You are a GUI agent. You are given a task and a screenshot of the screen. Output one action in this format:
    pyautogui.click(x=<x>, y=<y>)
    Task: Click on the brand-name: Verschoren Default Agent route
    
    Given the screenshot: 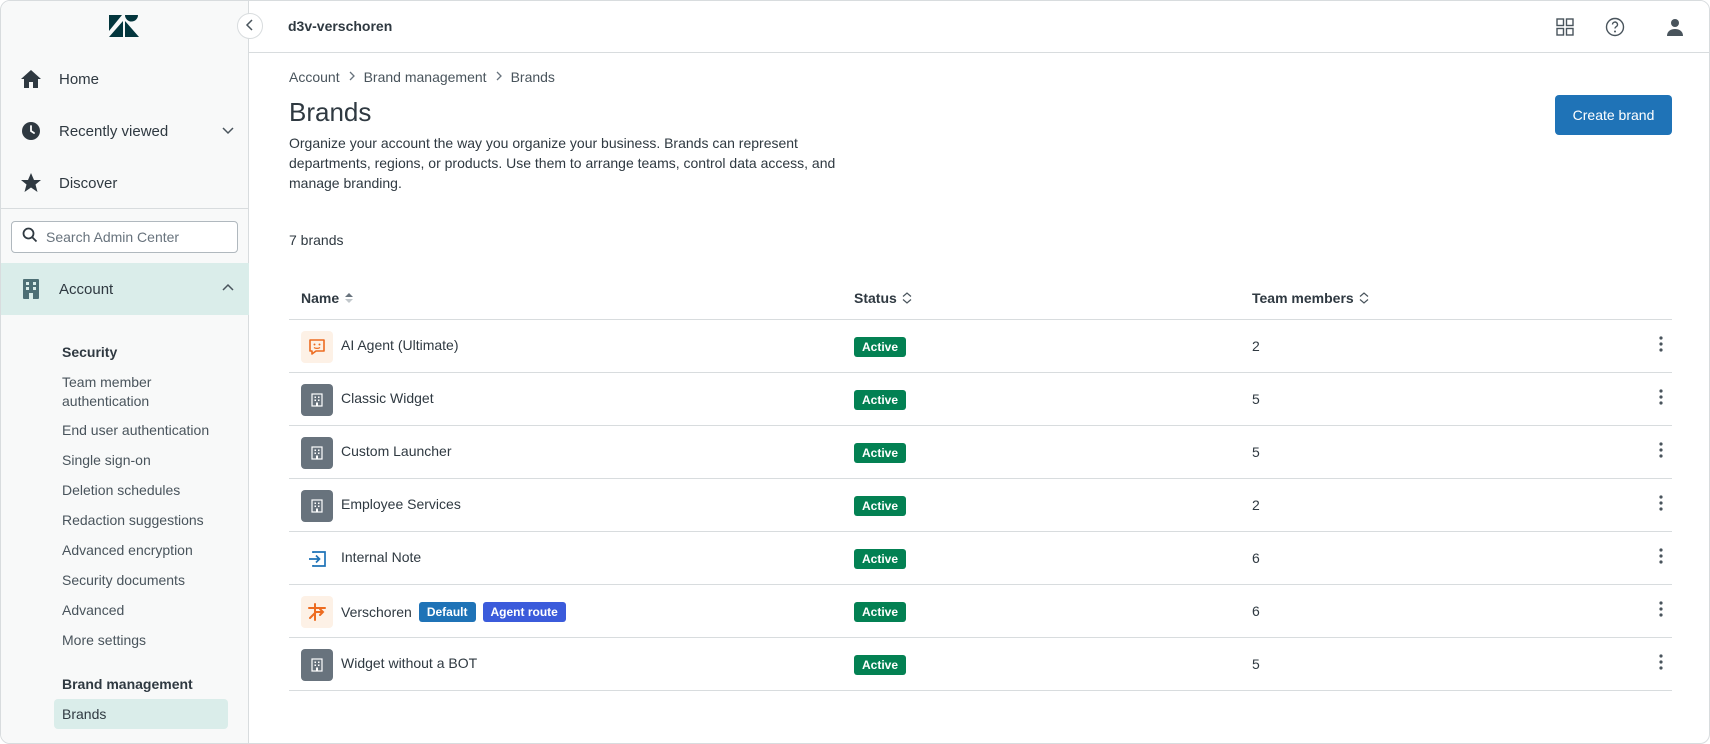 What is the action you would take?
    pyautogui.click(x=453, y=612)
    